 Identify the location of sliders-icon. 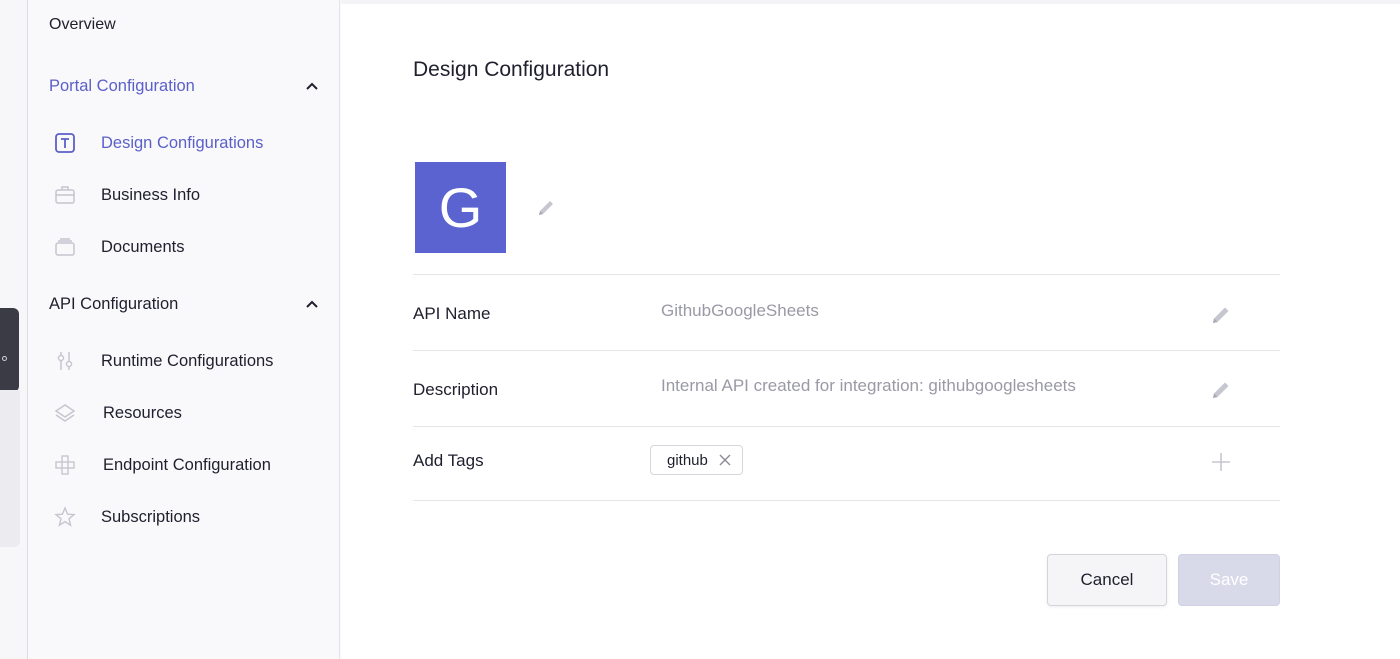
(65, 361).